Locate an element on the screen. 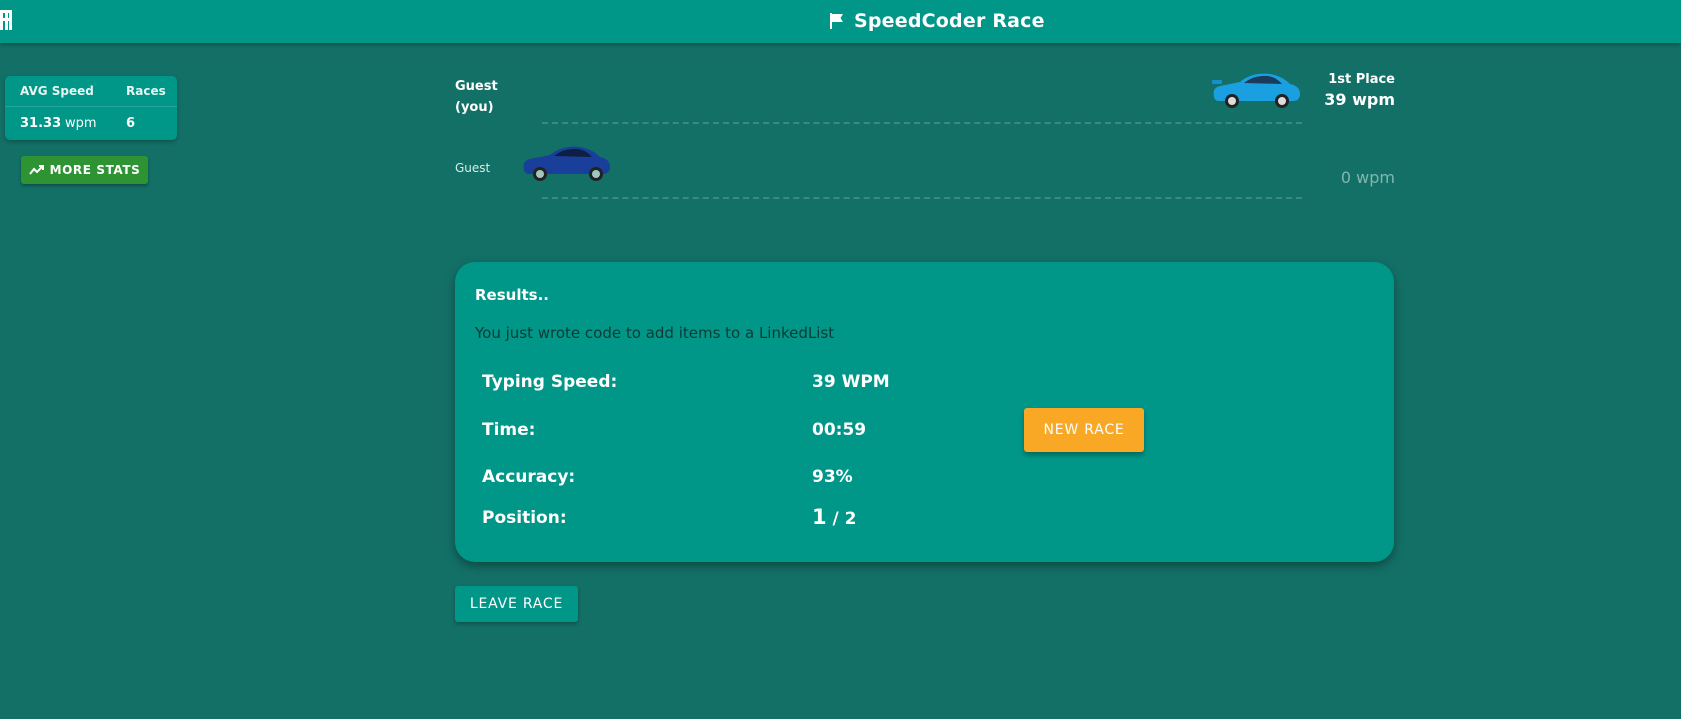  position-label: Position: is located at coordinates (524, 518).